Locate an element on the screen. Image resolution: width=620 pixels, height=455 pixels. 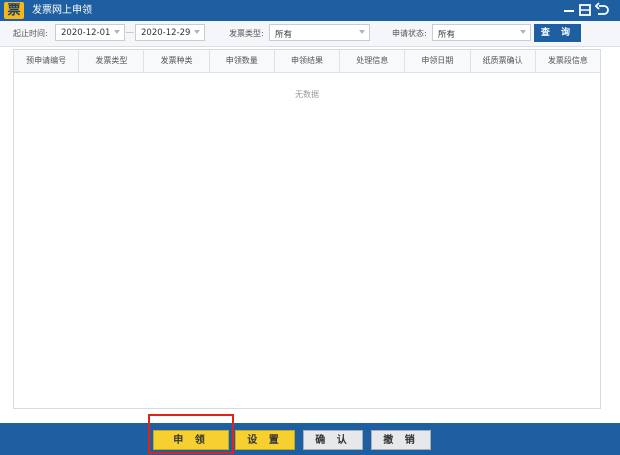
column-header: 预申请编号 is located at coordinates (47, 61).